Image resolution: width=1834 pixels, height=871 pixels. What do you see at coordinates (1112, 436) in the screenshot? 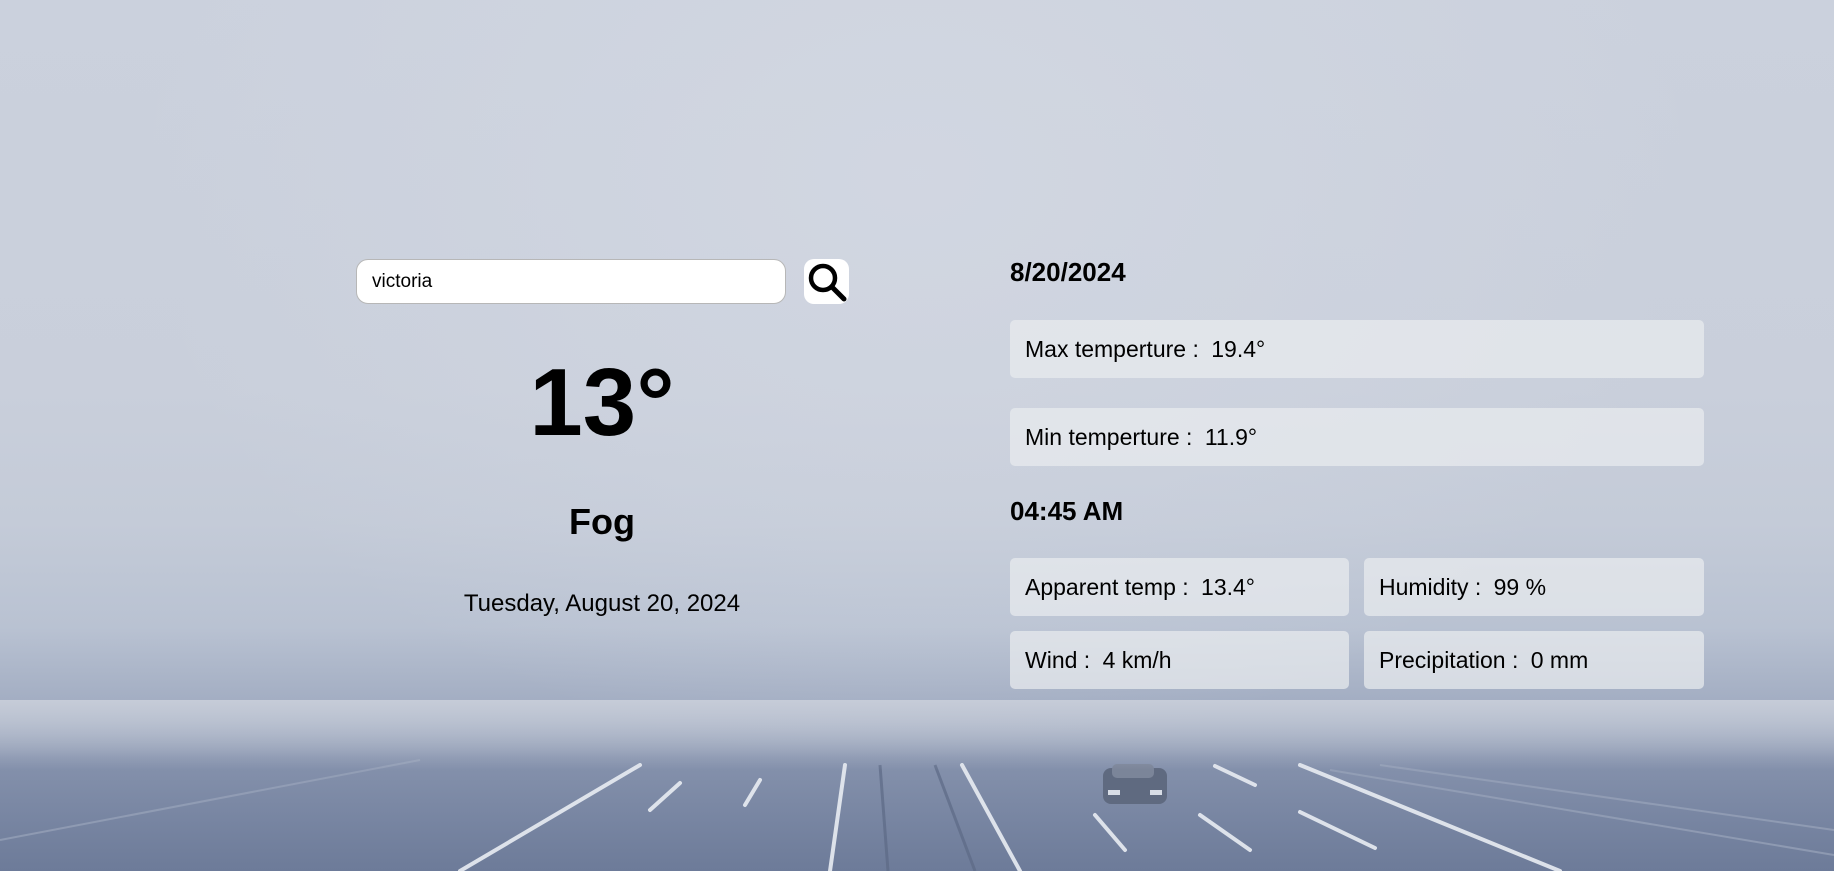
I see `min-temperature-label: Min temperture :` at bounding box center [1112, 436].